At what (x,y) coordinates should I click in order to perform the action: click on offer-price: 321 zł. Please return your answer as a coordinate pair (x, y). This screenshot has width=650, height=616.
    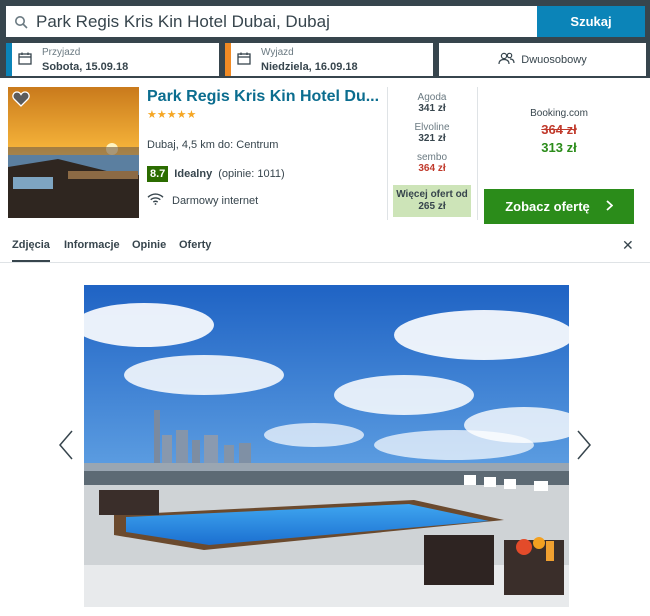
    Looking at the image, I should click on (432, 138).